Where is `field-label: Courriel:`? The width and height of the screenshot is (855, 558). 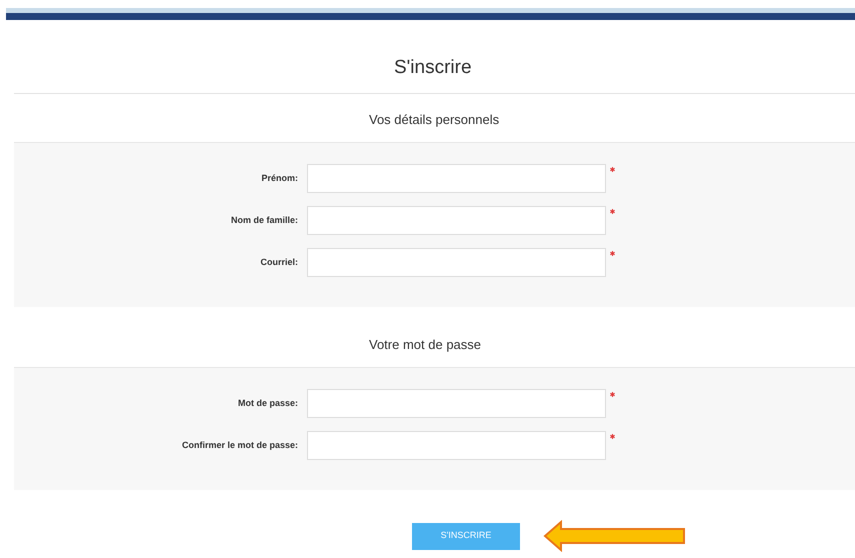 field-label: Courriel: is located at coordinates (279, 262).